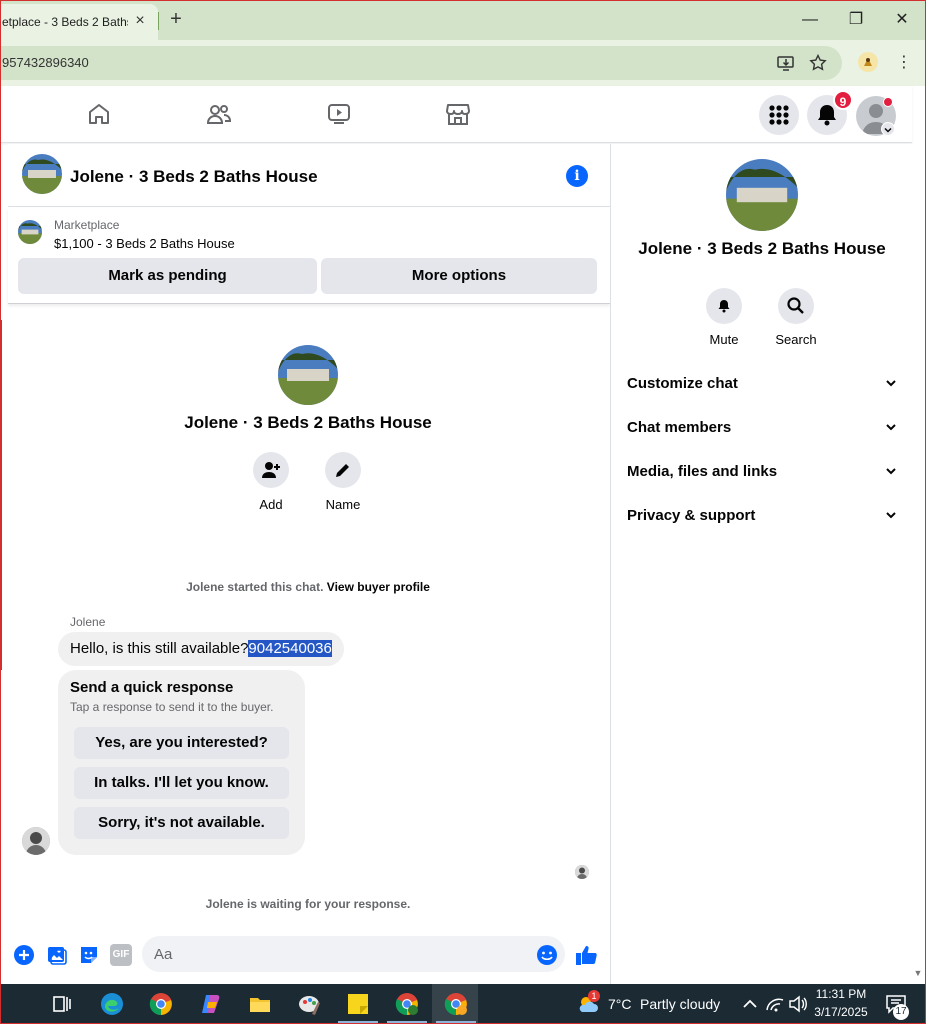  What do you see at coordinates (796, 339) in the screenshot?
I see `search-label: Search` at bounding box center [796, 339].